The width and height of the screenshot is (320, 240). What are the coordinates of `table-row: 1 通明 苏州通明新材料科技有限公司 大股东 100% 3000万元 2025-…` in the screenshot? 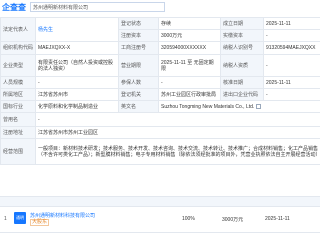 It's located at (160, 219).